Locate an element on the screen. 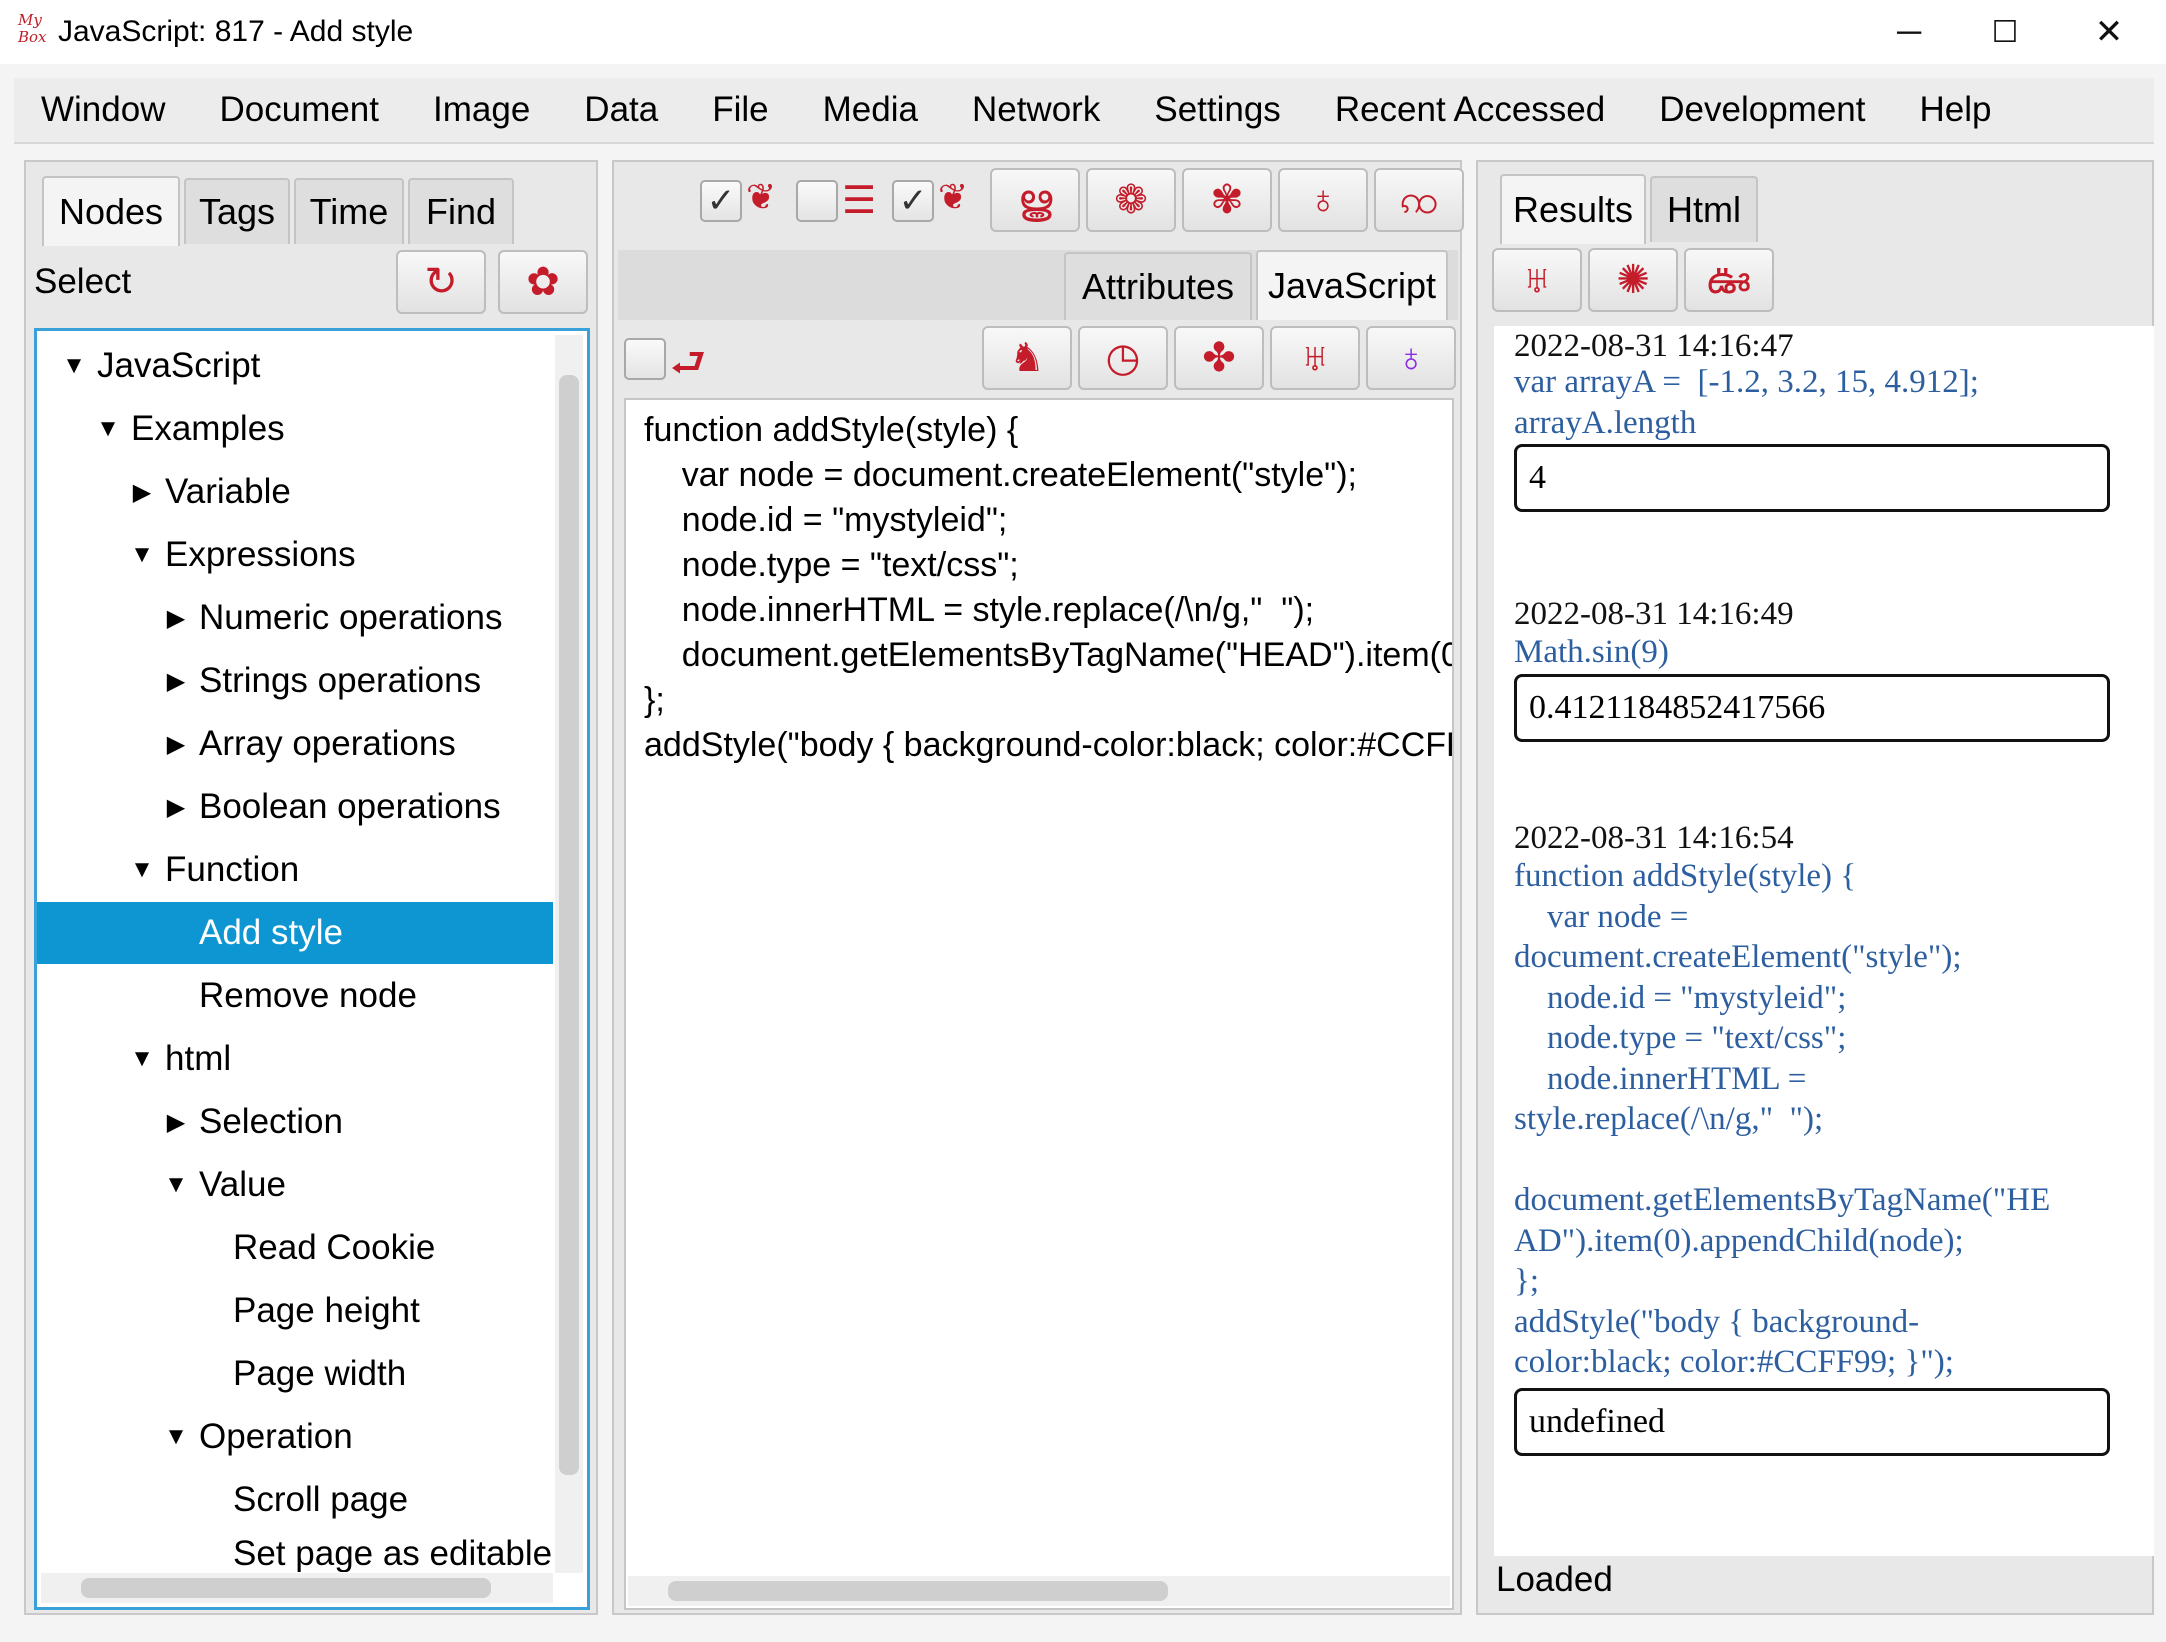  menu-help: Help is located at coordinates (1955, 110).